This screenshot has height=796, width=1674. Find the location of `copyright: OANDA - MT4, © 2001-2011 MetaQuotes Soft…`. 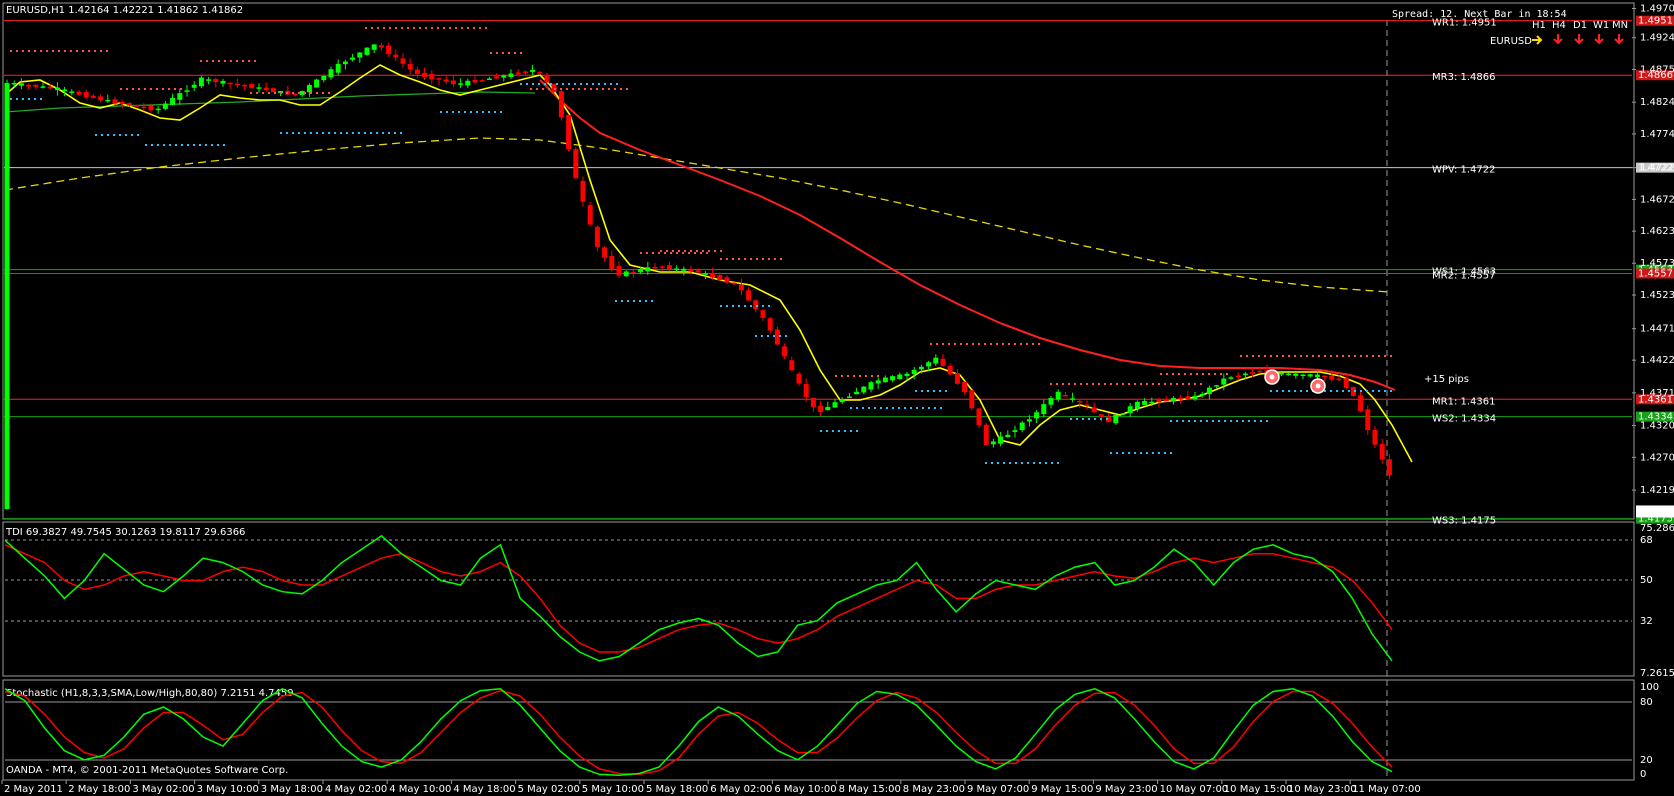

copyright: OANDA - MT4, © 2001-2011 MetaQuotes Soft… is located at coordinates (147, 770).